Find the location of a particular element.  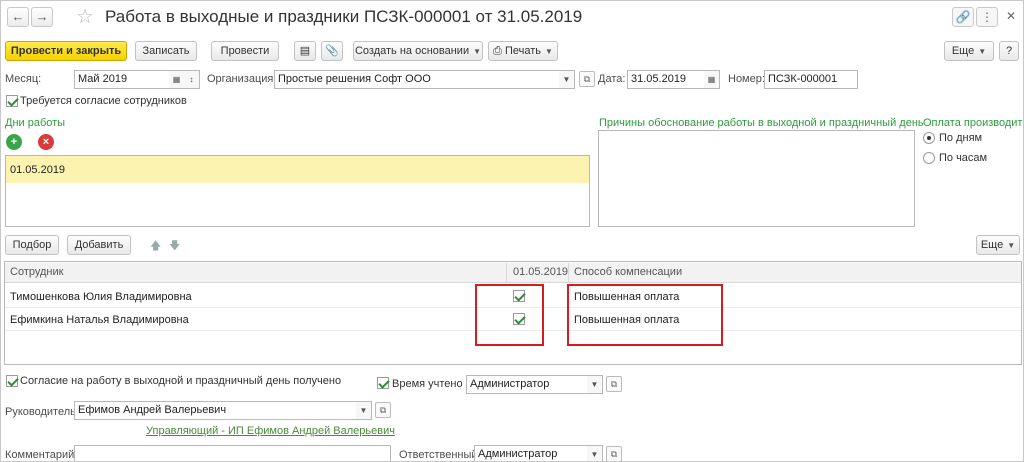

employee-name: Ефимкина Наталья Владимировна is located at coordinates (99, 320).